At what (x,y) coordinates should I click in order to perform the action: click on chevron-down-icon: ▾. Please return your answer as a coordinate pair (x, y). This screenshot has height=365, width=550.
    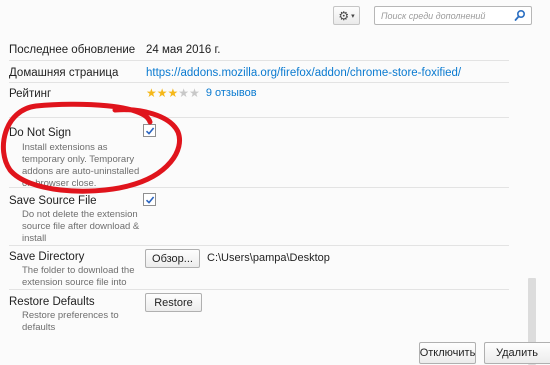
    Looking at the image, I should click on (353, 16).